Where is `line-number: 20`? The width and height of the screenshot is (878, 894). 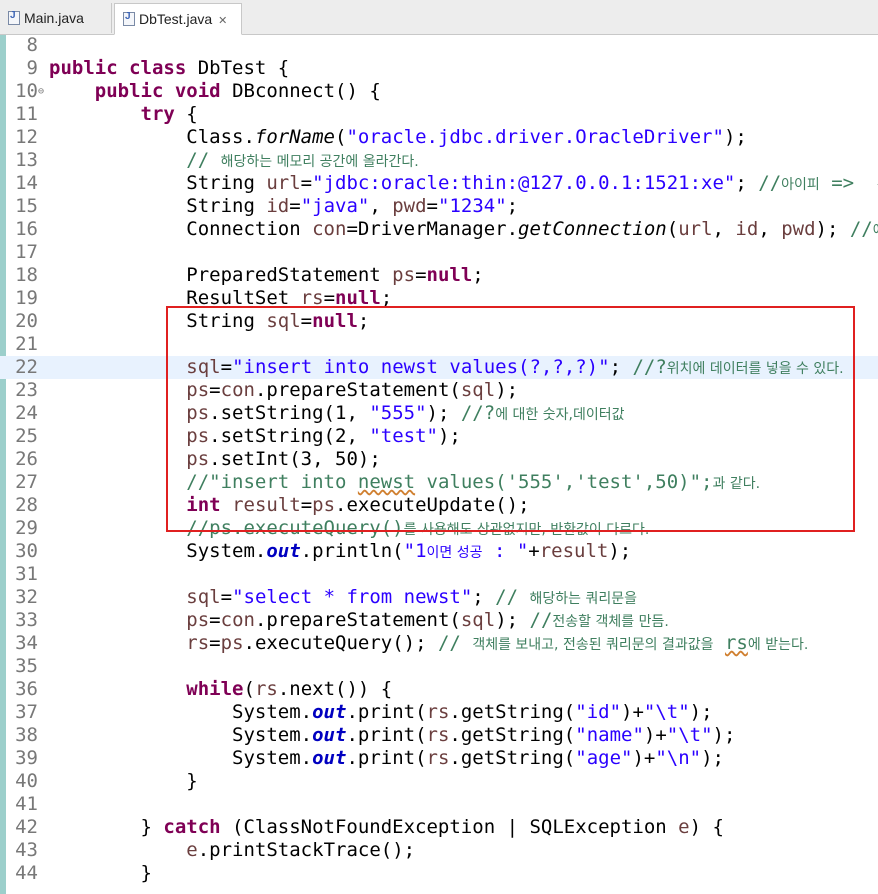 line-number: 20 is located at coordinates (26, 321).